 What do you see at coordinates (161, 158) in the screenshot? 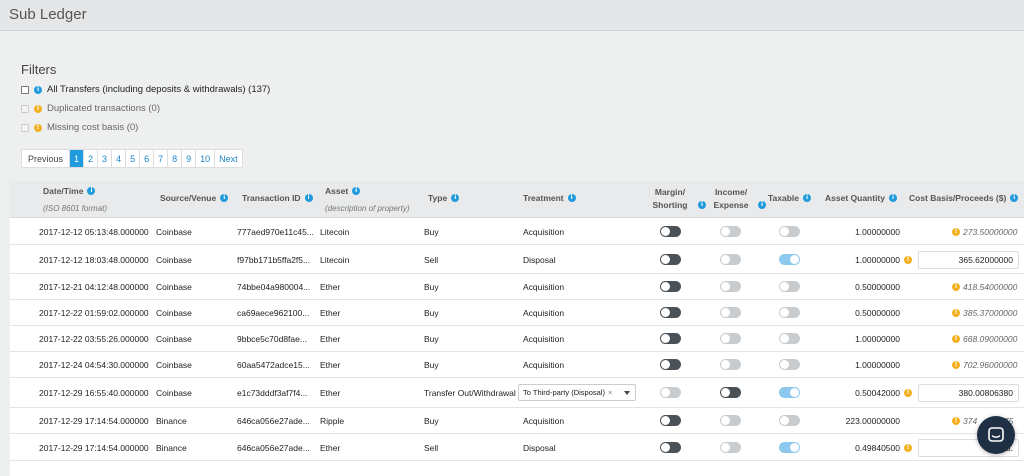
I see `pagination-page: 7` at bounding box center [161, 158].